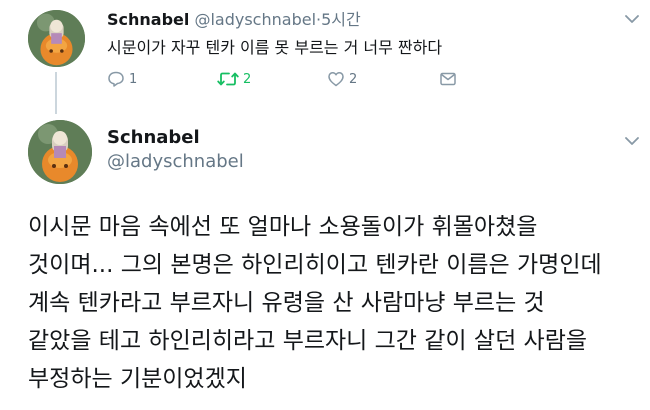 The height and width of the screenshot is (410, 650). What do you see at coordinates (341, 19) in the screenshot?
I see `tweet-time: 5시간` at bounding box center [341, 19].